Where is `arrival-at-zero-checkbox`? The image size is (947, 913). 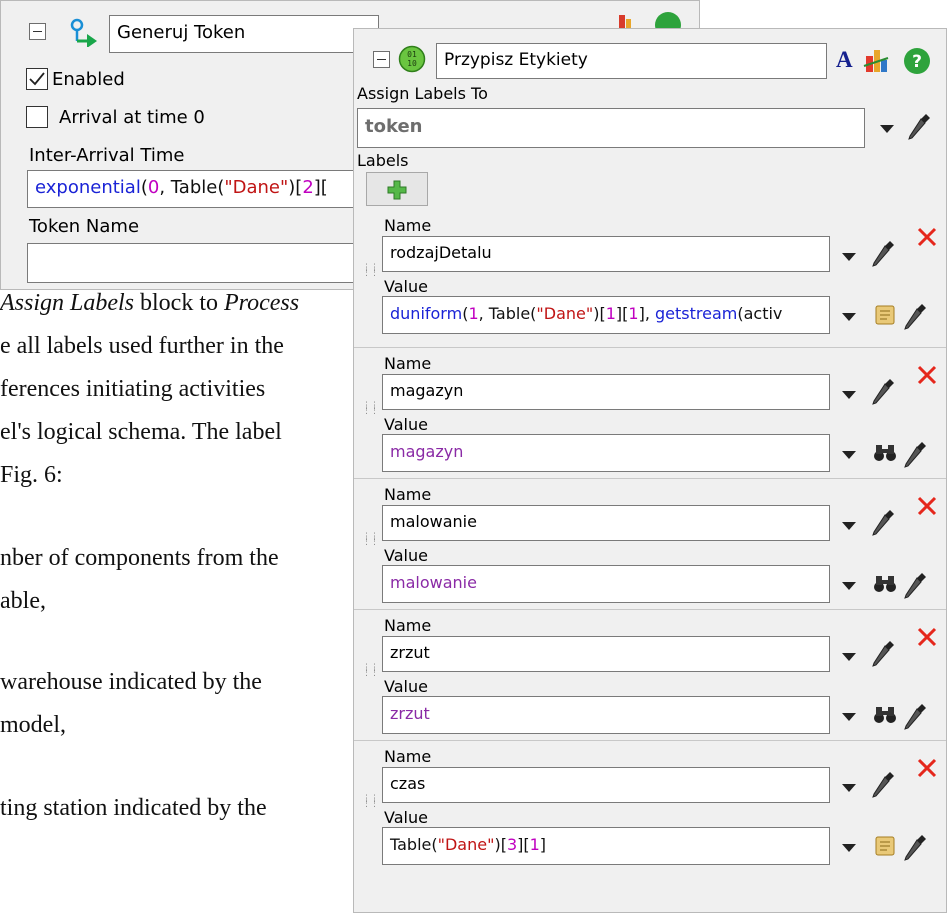
arrival-at-zero-checkbox is located at coordinates (37, 117).